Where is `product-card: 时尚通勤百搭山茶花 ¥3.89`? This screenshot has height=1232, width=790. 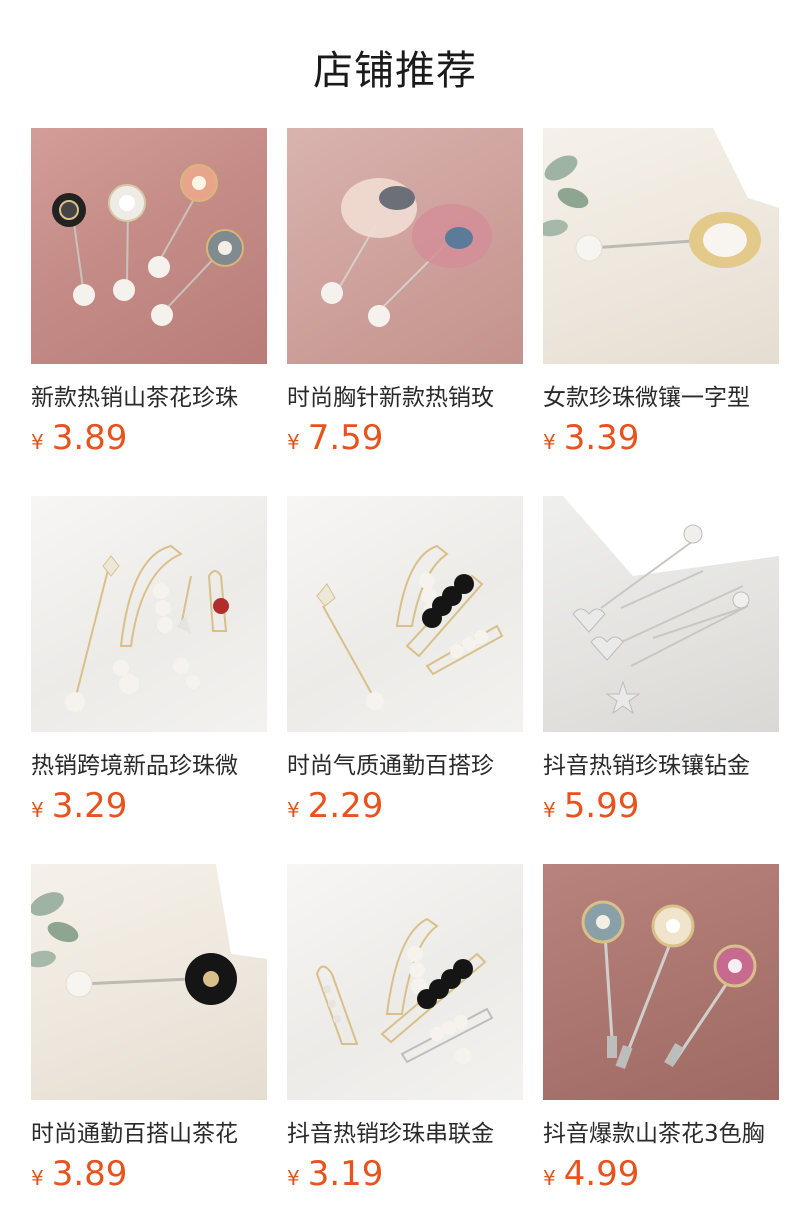
product-card: 时尚通勤百搭山茶花 ¥3.89 is located at coordinates (149, 1029).